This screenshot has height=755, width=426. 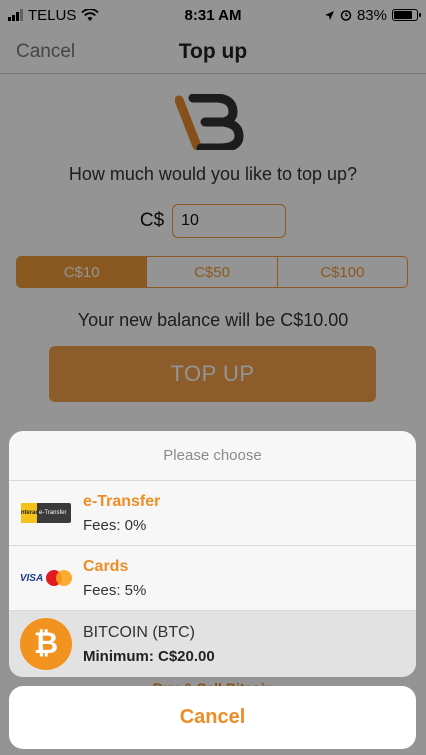 I want to click on option-title: e-Transfer, so click(x=122, y=501).